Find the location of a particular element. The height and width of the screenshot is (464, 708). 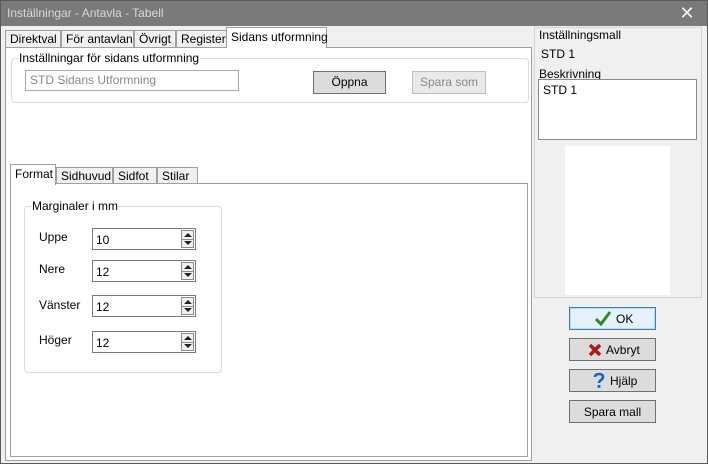

tab-for-antavlan: För antavlan is located at coordinates (97, 39).